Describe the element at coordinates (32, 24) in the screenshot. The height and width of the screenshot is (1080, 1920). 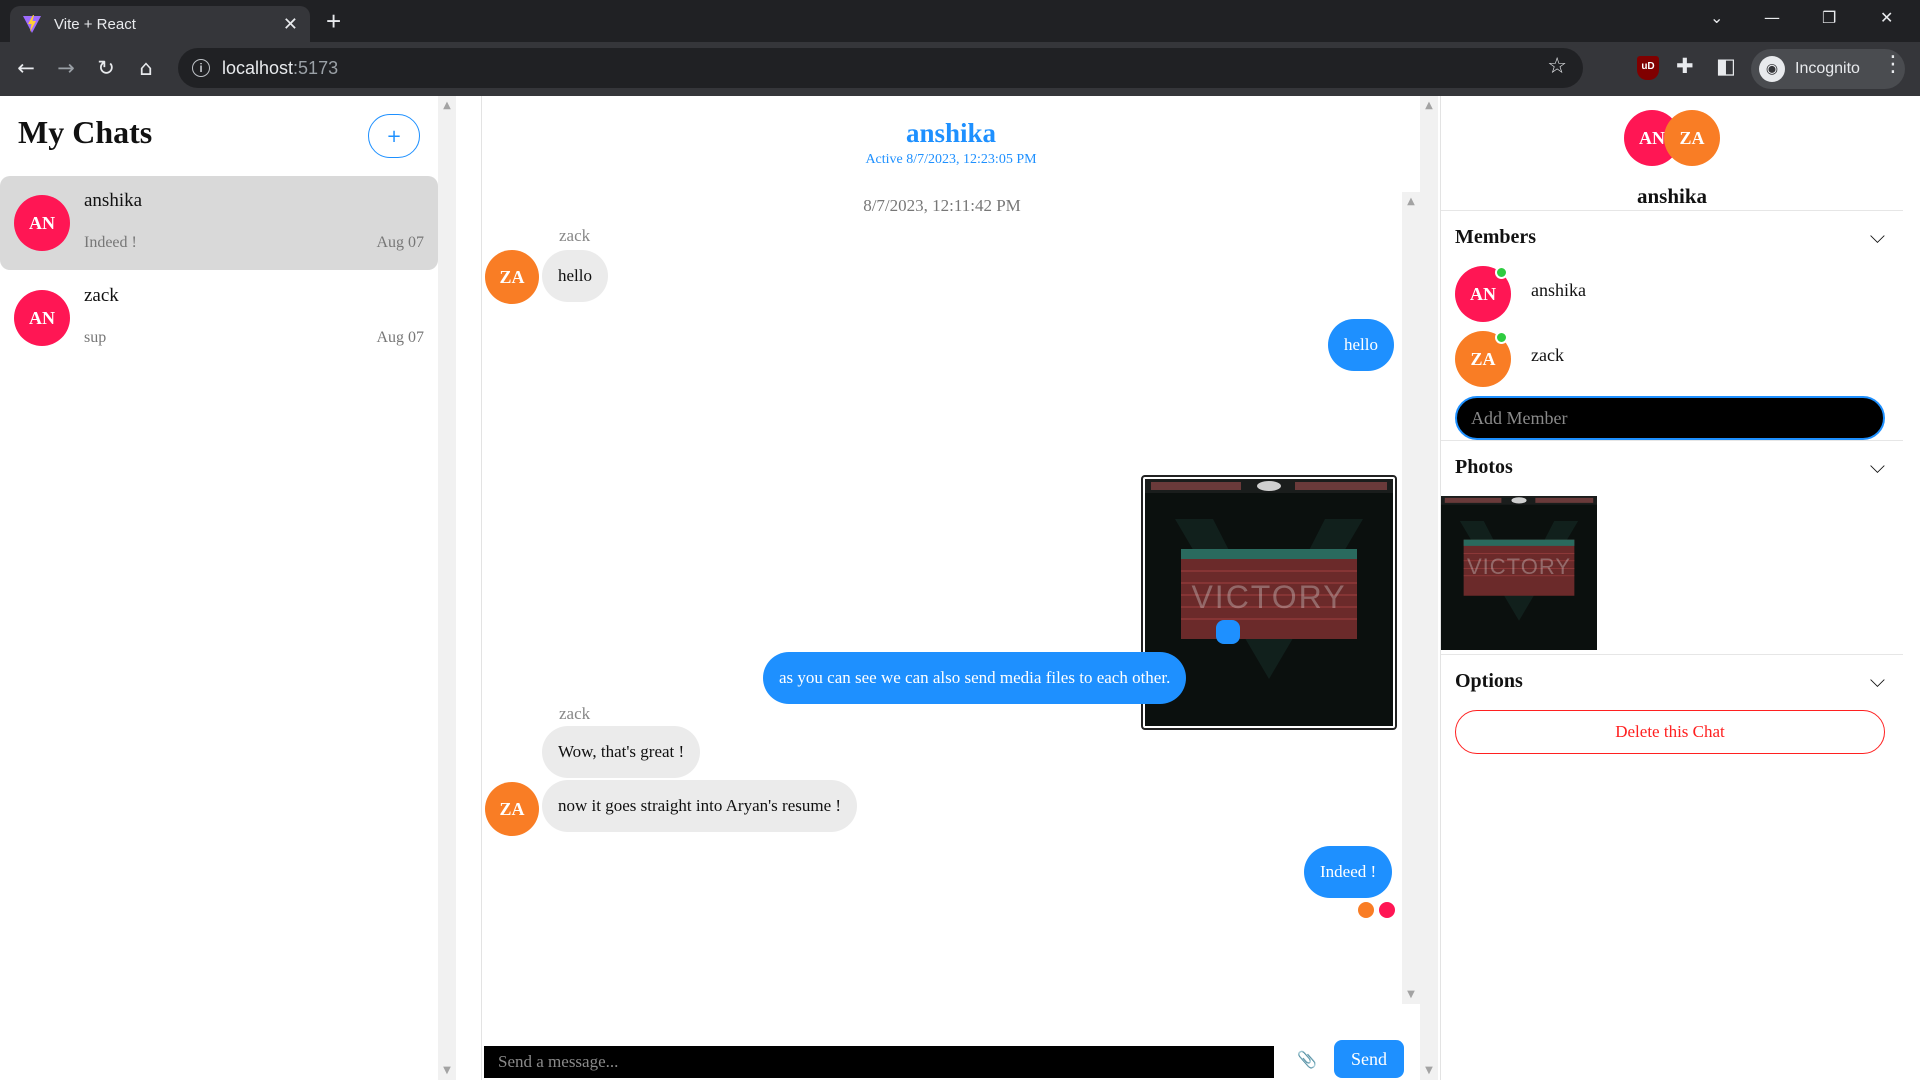
I see `vite-logo-icon` at that location.